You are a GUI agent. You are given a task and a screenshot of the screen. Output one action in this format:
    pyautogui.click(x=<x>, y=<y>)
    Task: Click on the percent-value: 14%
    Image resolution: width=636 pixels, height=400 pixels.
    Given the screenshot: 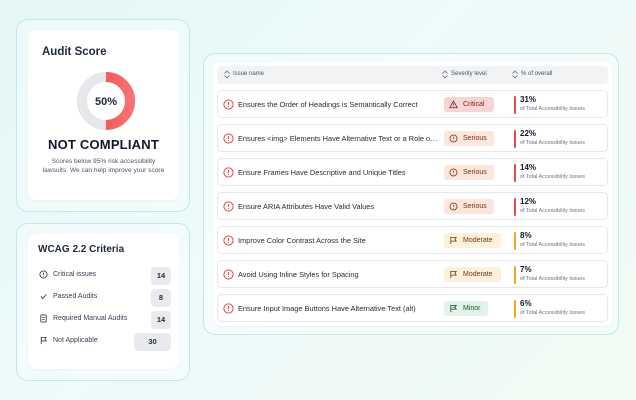 What is the action you would take?
    pyautogui.click(x=528, y=167)
    